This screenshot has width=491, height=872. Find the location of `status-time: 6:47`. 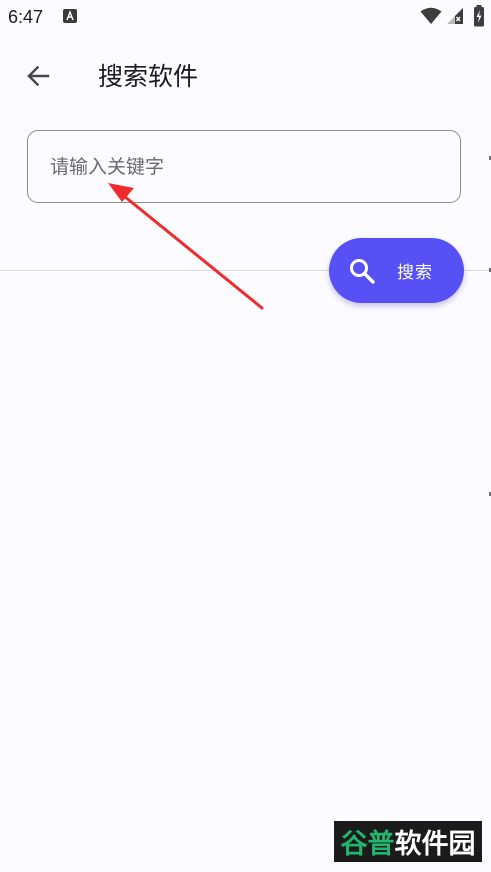

status-time: 6:47 is located at coordinates (26, 17).